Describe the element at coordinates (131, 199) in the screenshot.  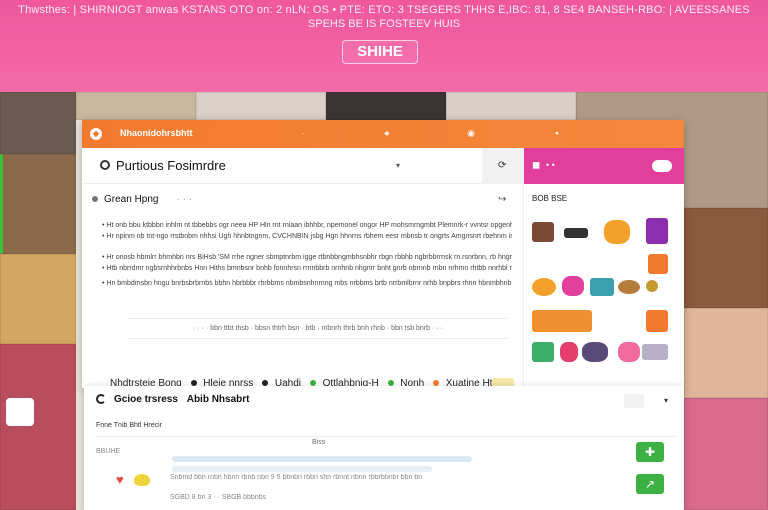
I see `section-title: Grean Hpng` at that location.